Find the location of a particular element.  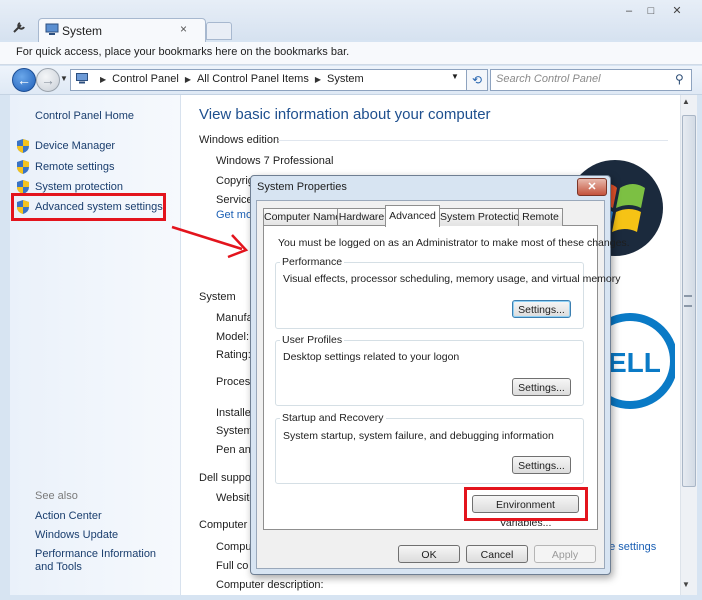

sidebar-item-device-manager: Device Manager is located at coordinates (75, 146).